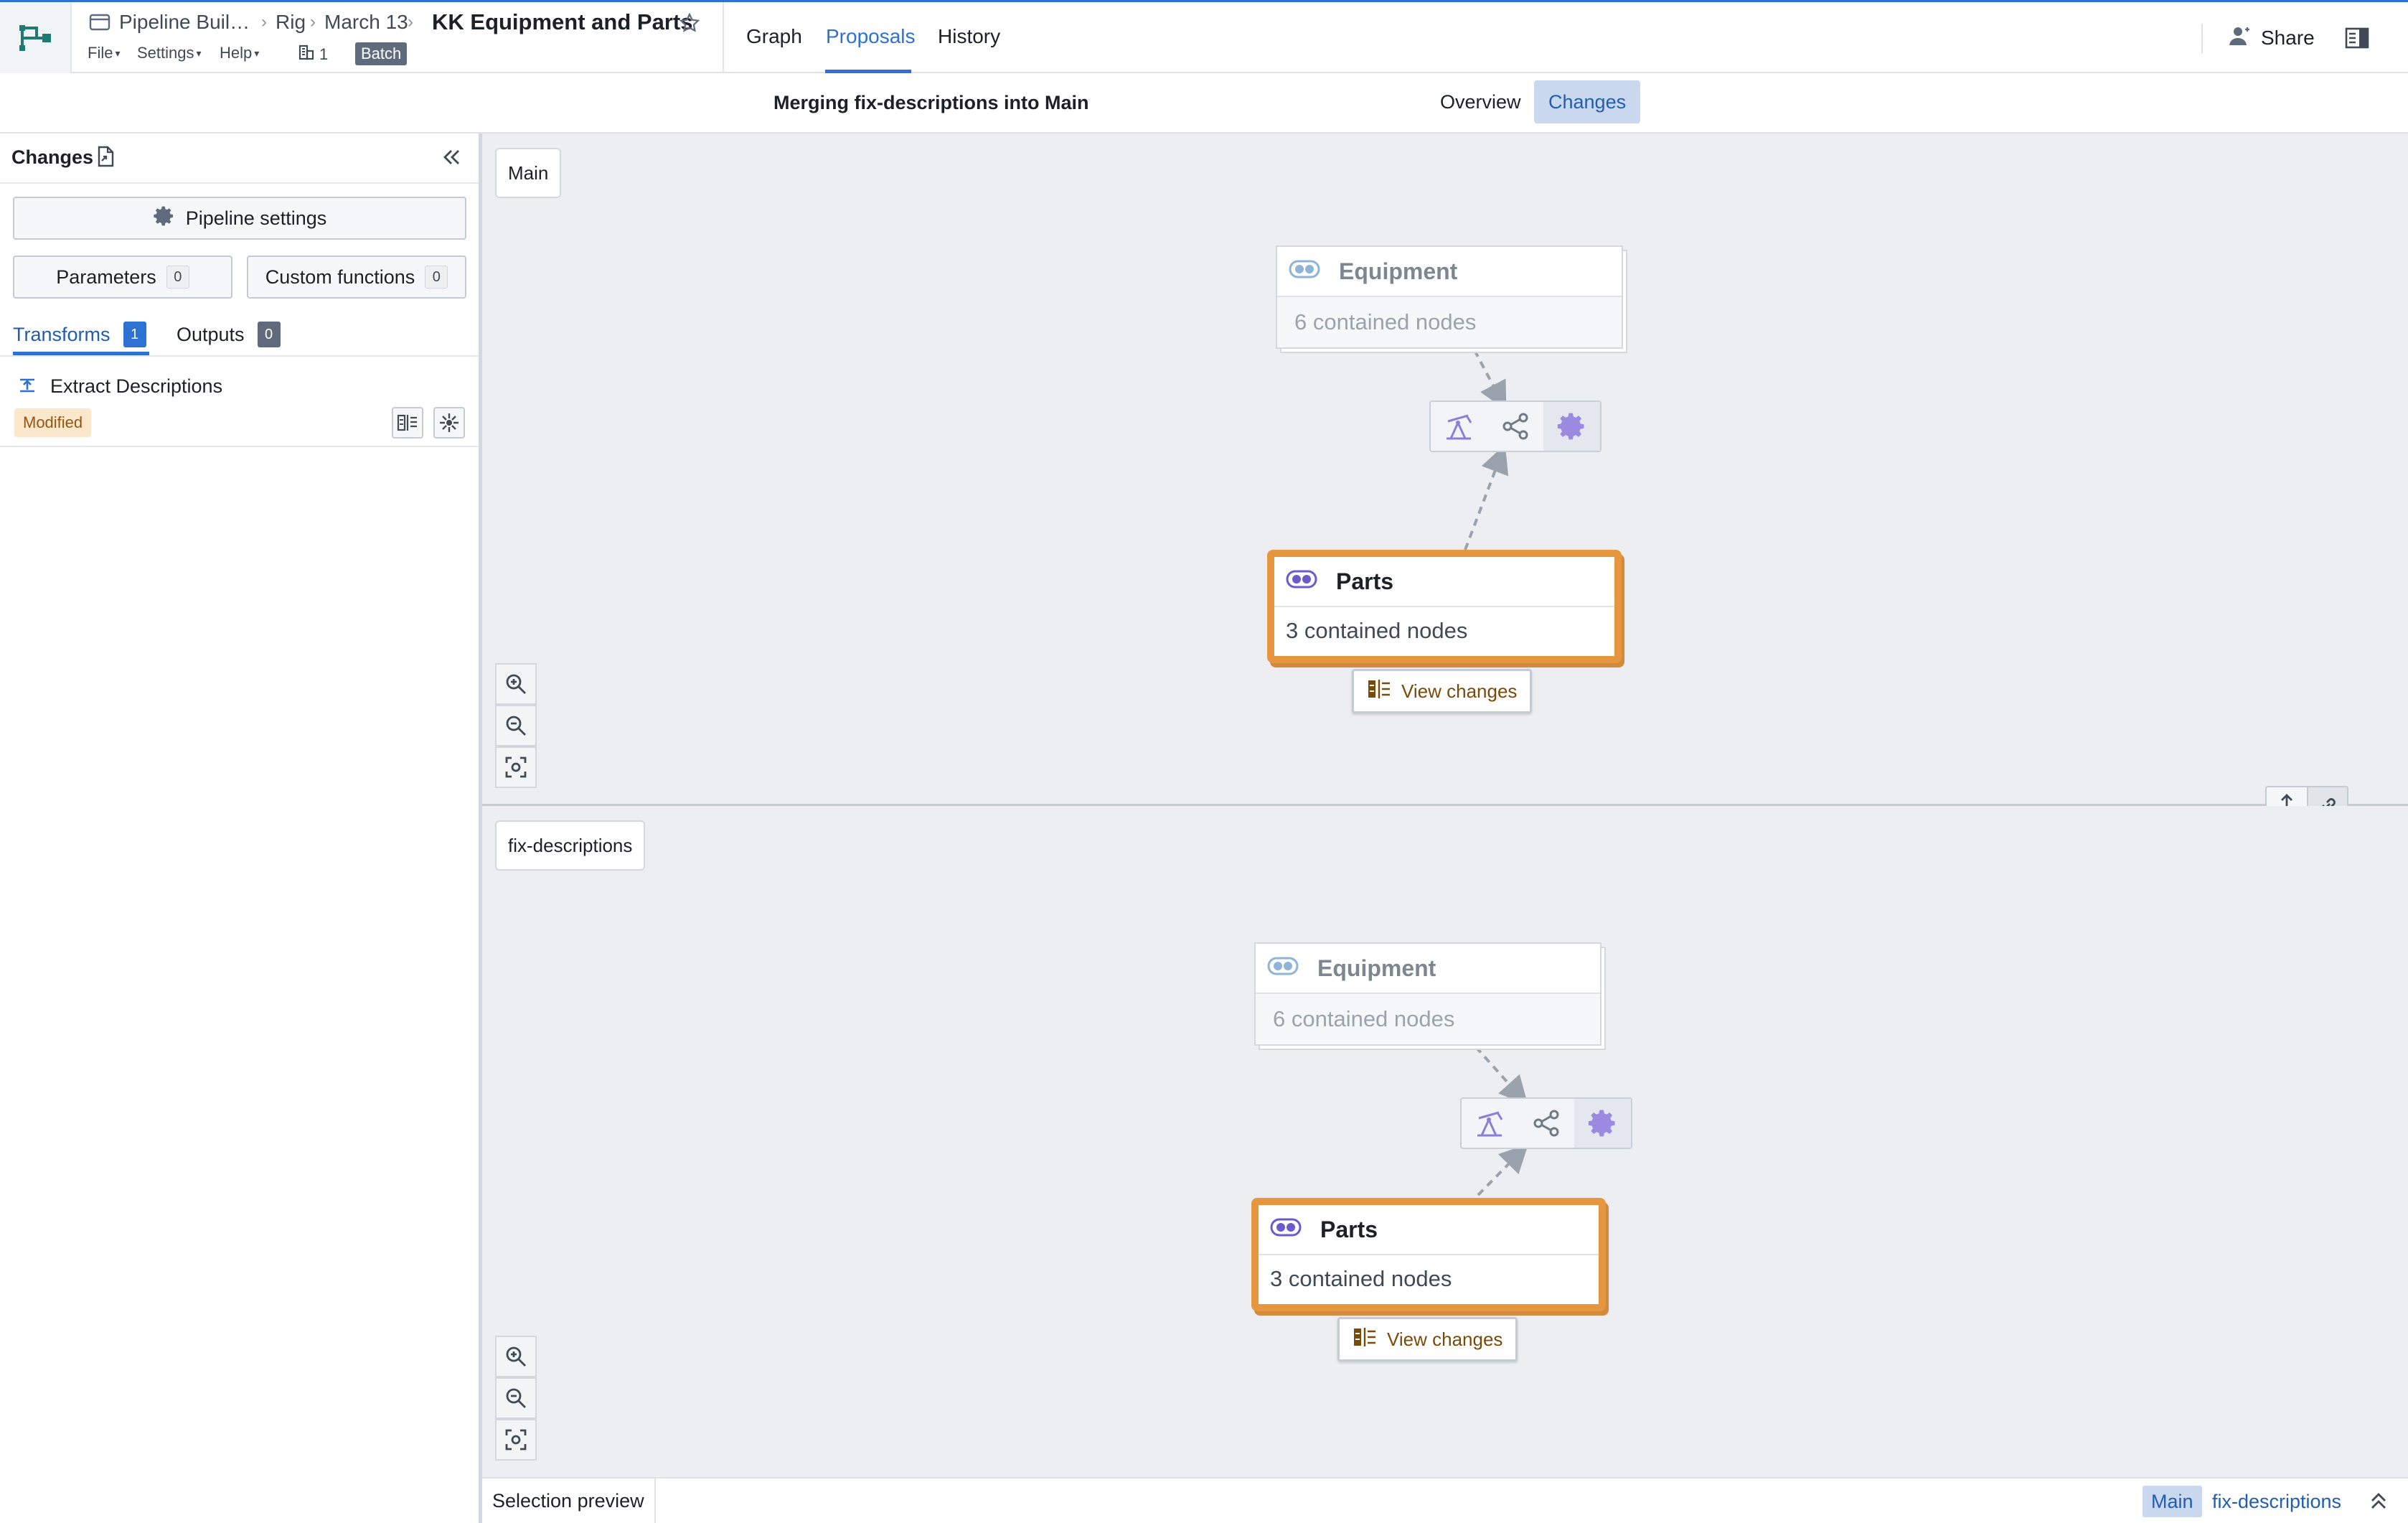 This screenshot has width=2408, height=1523. Describe the element at coordinates (931, 102) in the screenshot. I see `merge-title: Merging fix-descriptions into Main` at that location.